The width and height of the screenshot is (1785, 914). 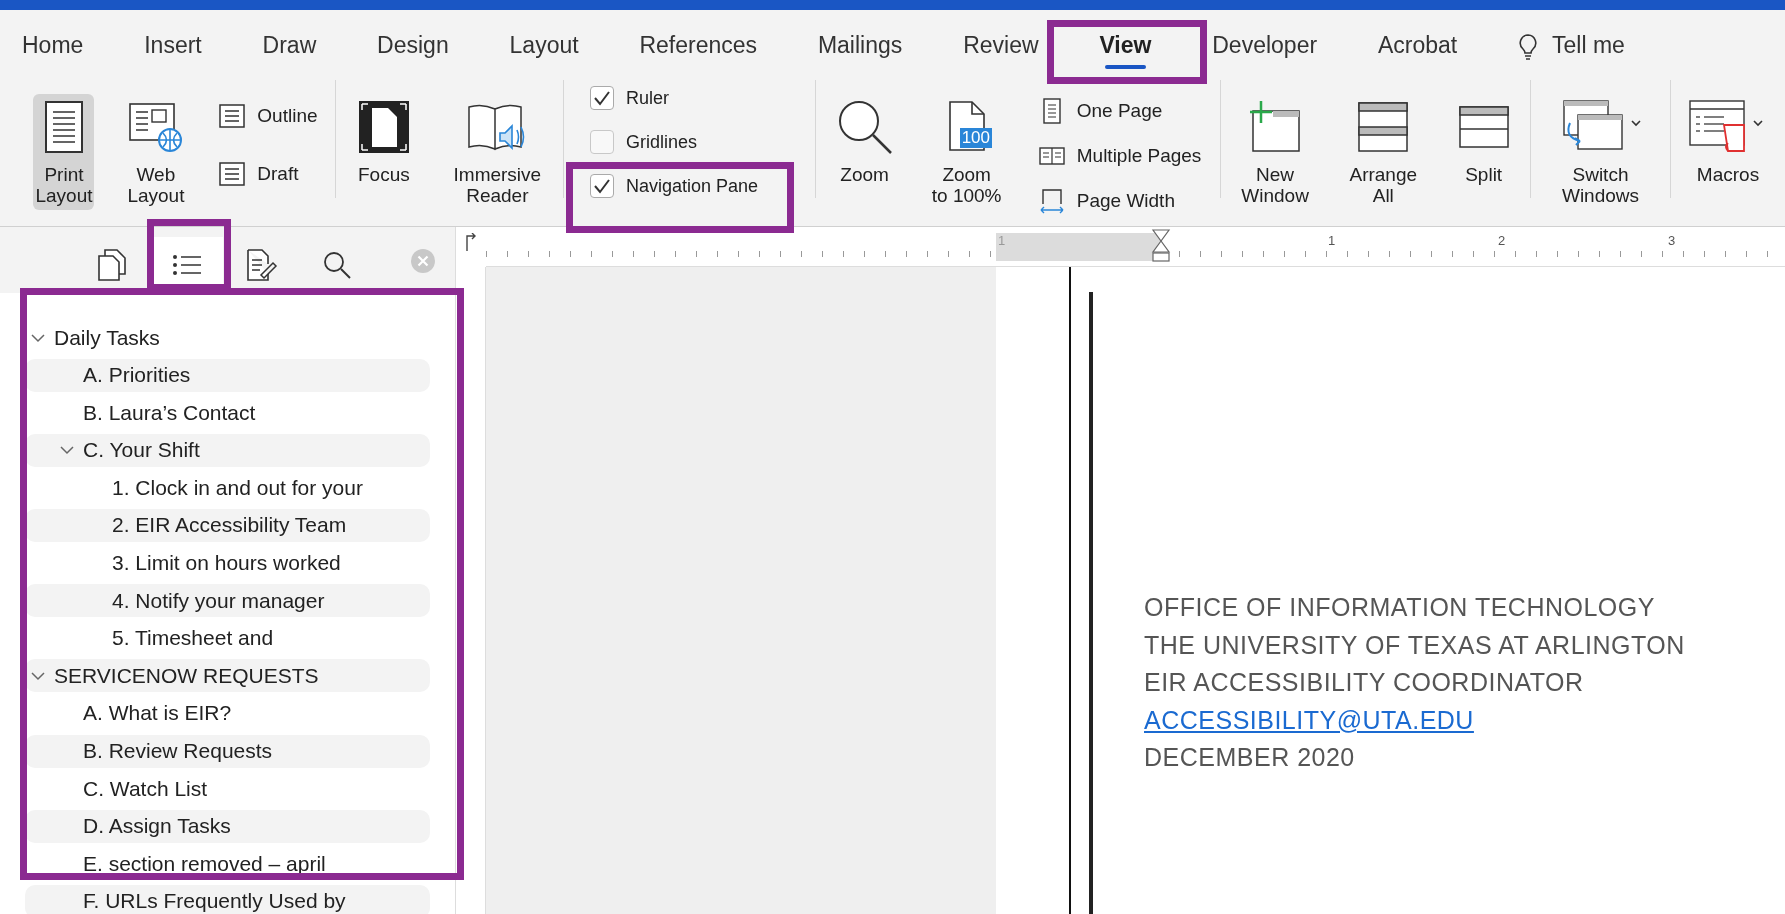 What do you see at coordinates (1250, 757) in the screenshot?
I see `document-text-line: DECEMBER 2020` at bounding box center [1250, 757].